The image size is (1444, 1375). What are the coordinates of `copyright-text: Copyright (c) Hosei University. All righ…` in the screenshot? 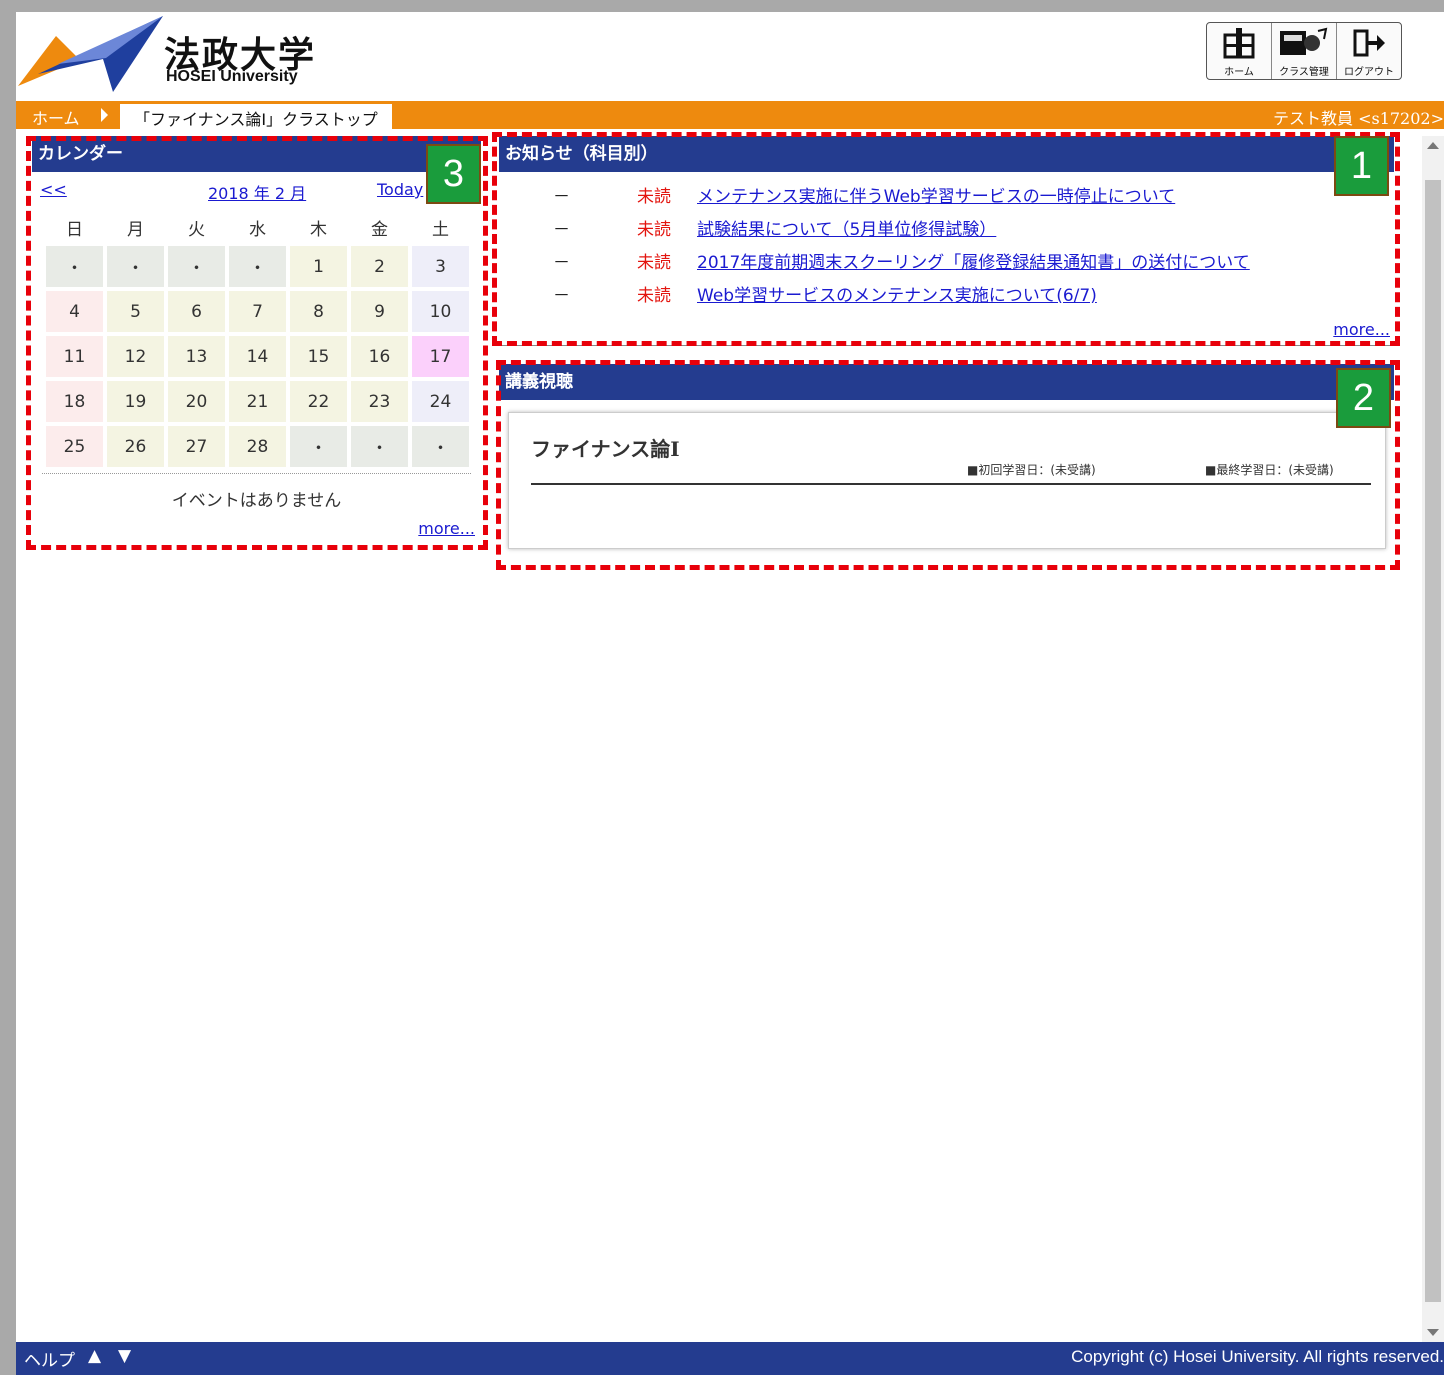 It's located at (1257, 1356).